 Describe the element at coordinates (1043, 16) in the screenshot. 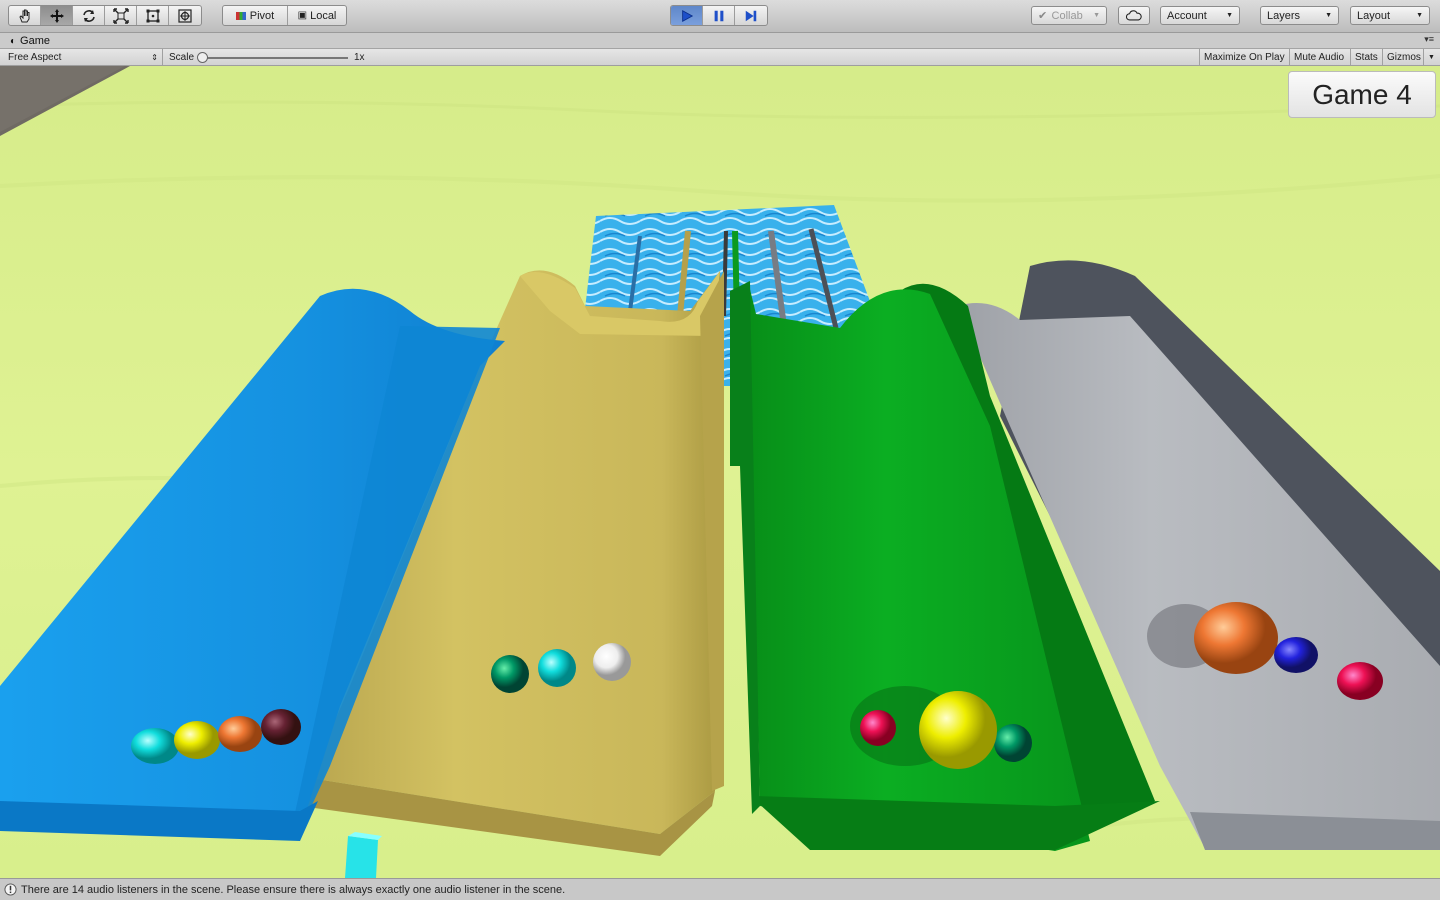

I see `check-icon: ✔` at that location.